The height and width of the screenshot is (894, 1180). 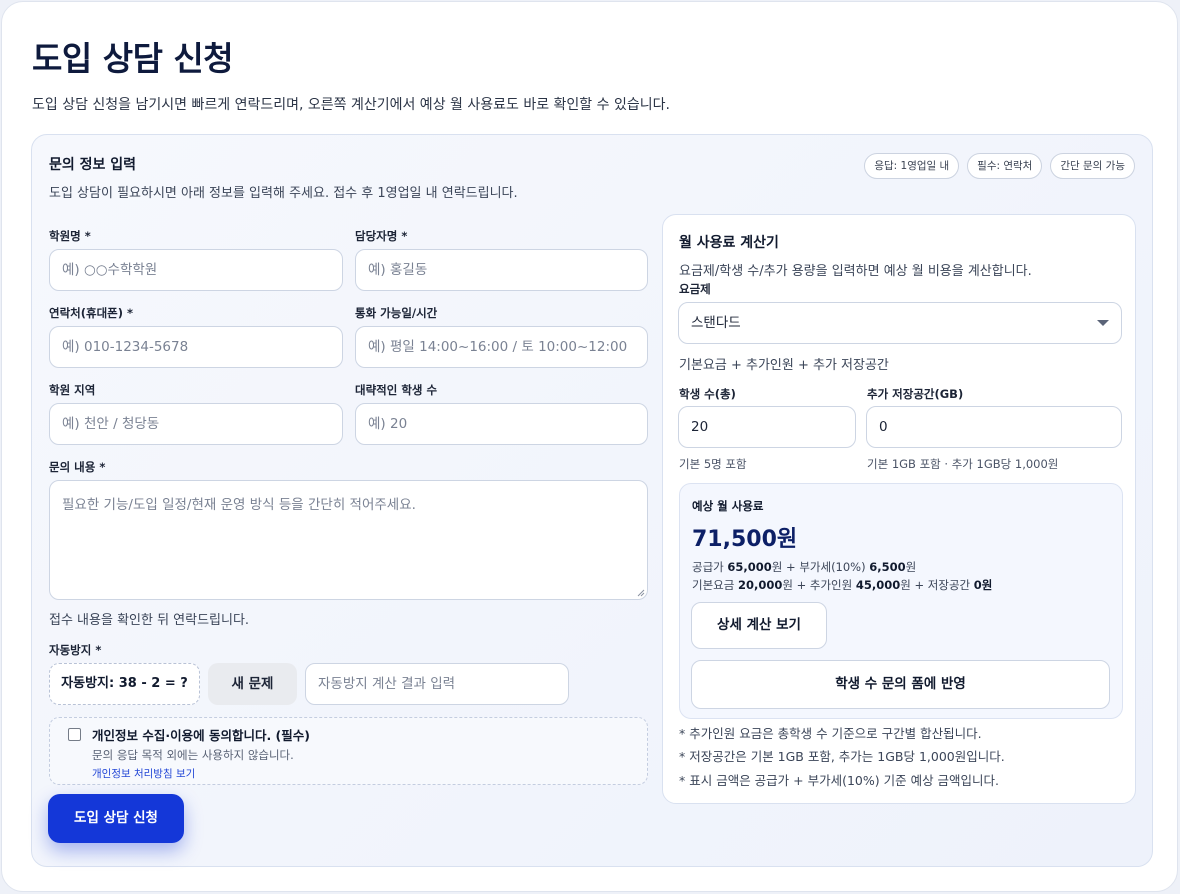 What do you see at coordinates (77, 467) in the screenshot?
I see `inquiry-label: 문의 내용 *` at bounding box center [77, 467].